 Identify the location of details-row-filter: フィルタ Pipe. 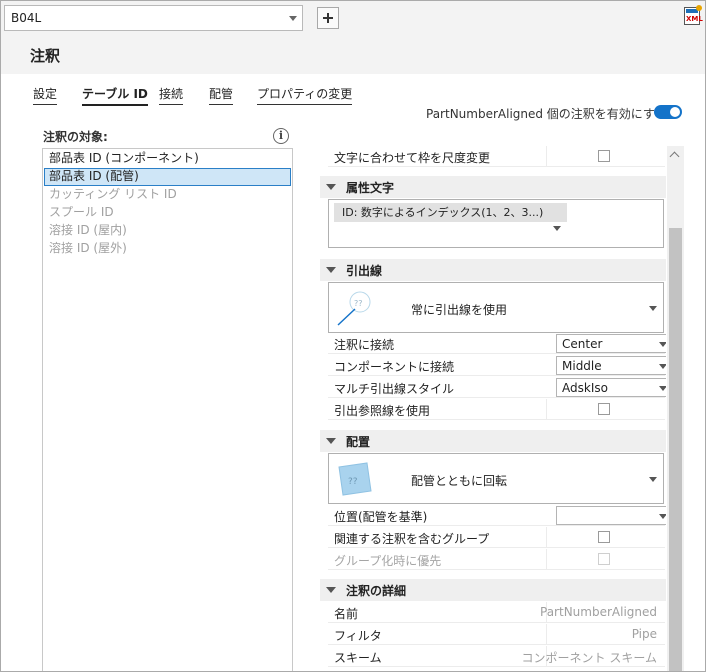
(496, 634).